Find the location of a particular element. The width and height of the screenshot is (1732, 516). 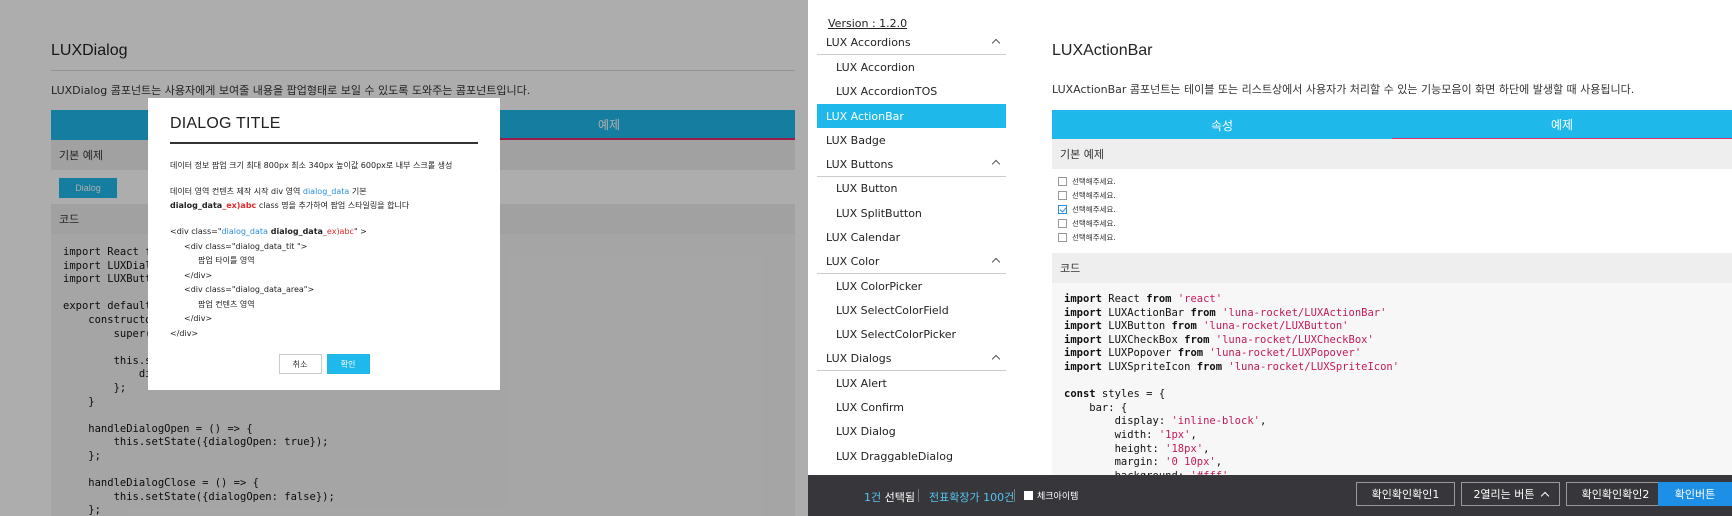

confirm1-button: 확인확인확인1 is located at coordinates (1405, 494).